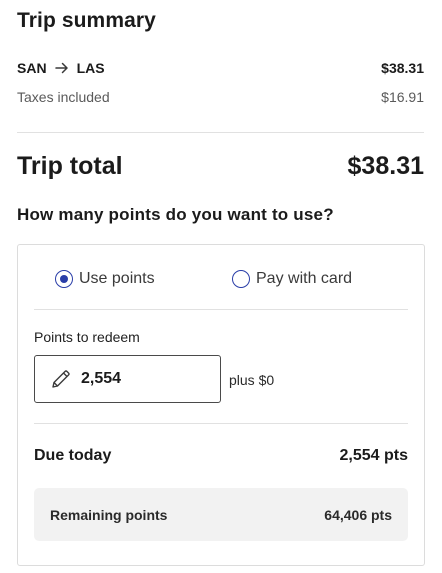  What do you see at coordinates (220, 132) in the screenshot?
I see `summary-divider` at bounding box center [220, 132].